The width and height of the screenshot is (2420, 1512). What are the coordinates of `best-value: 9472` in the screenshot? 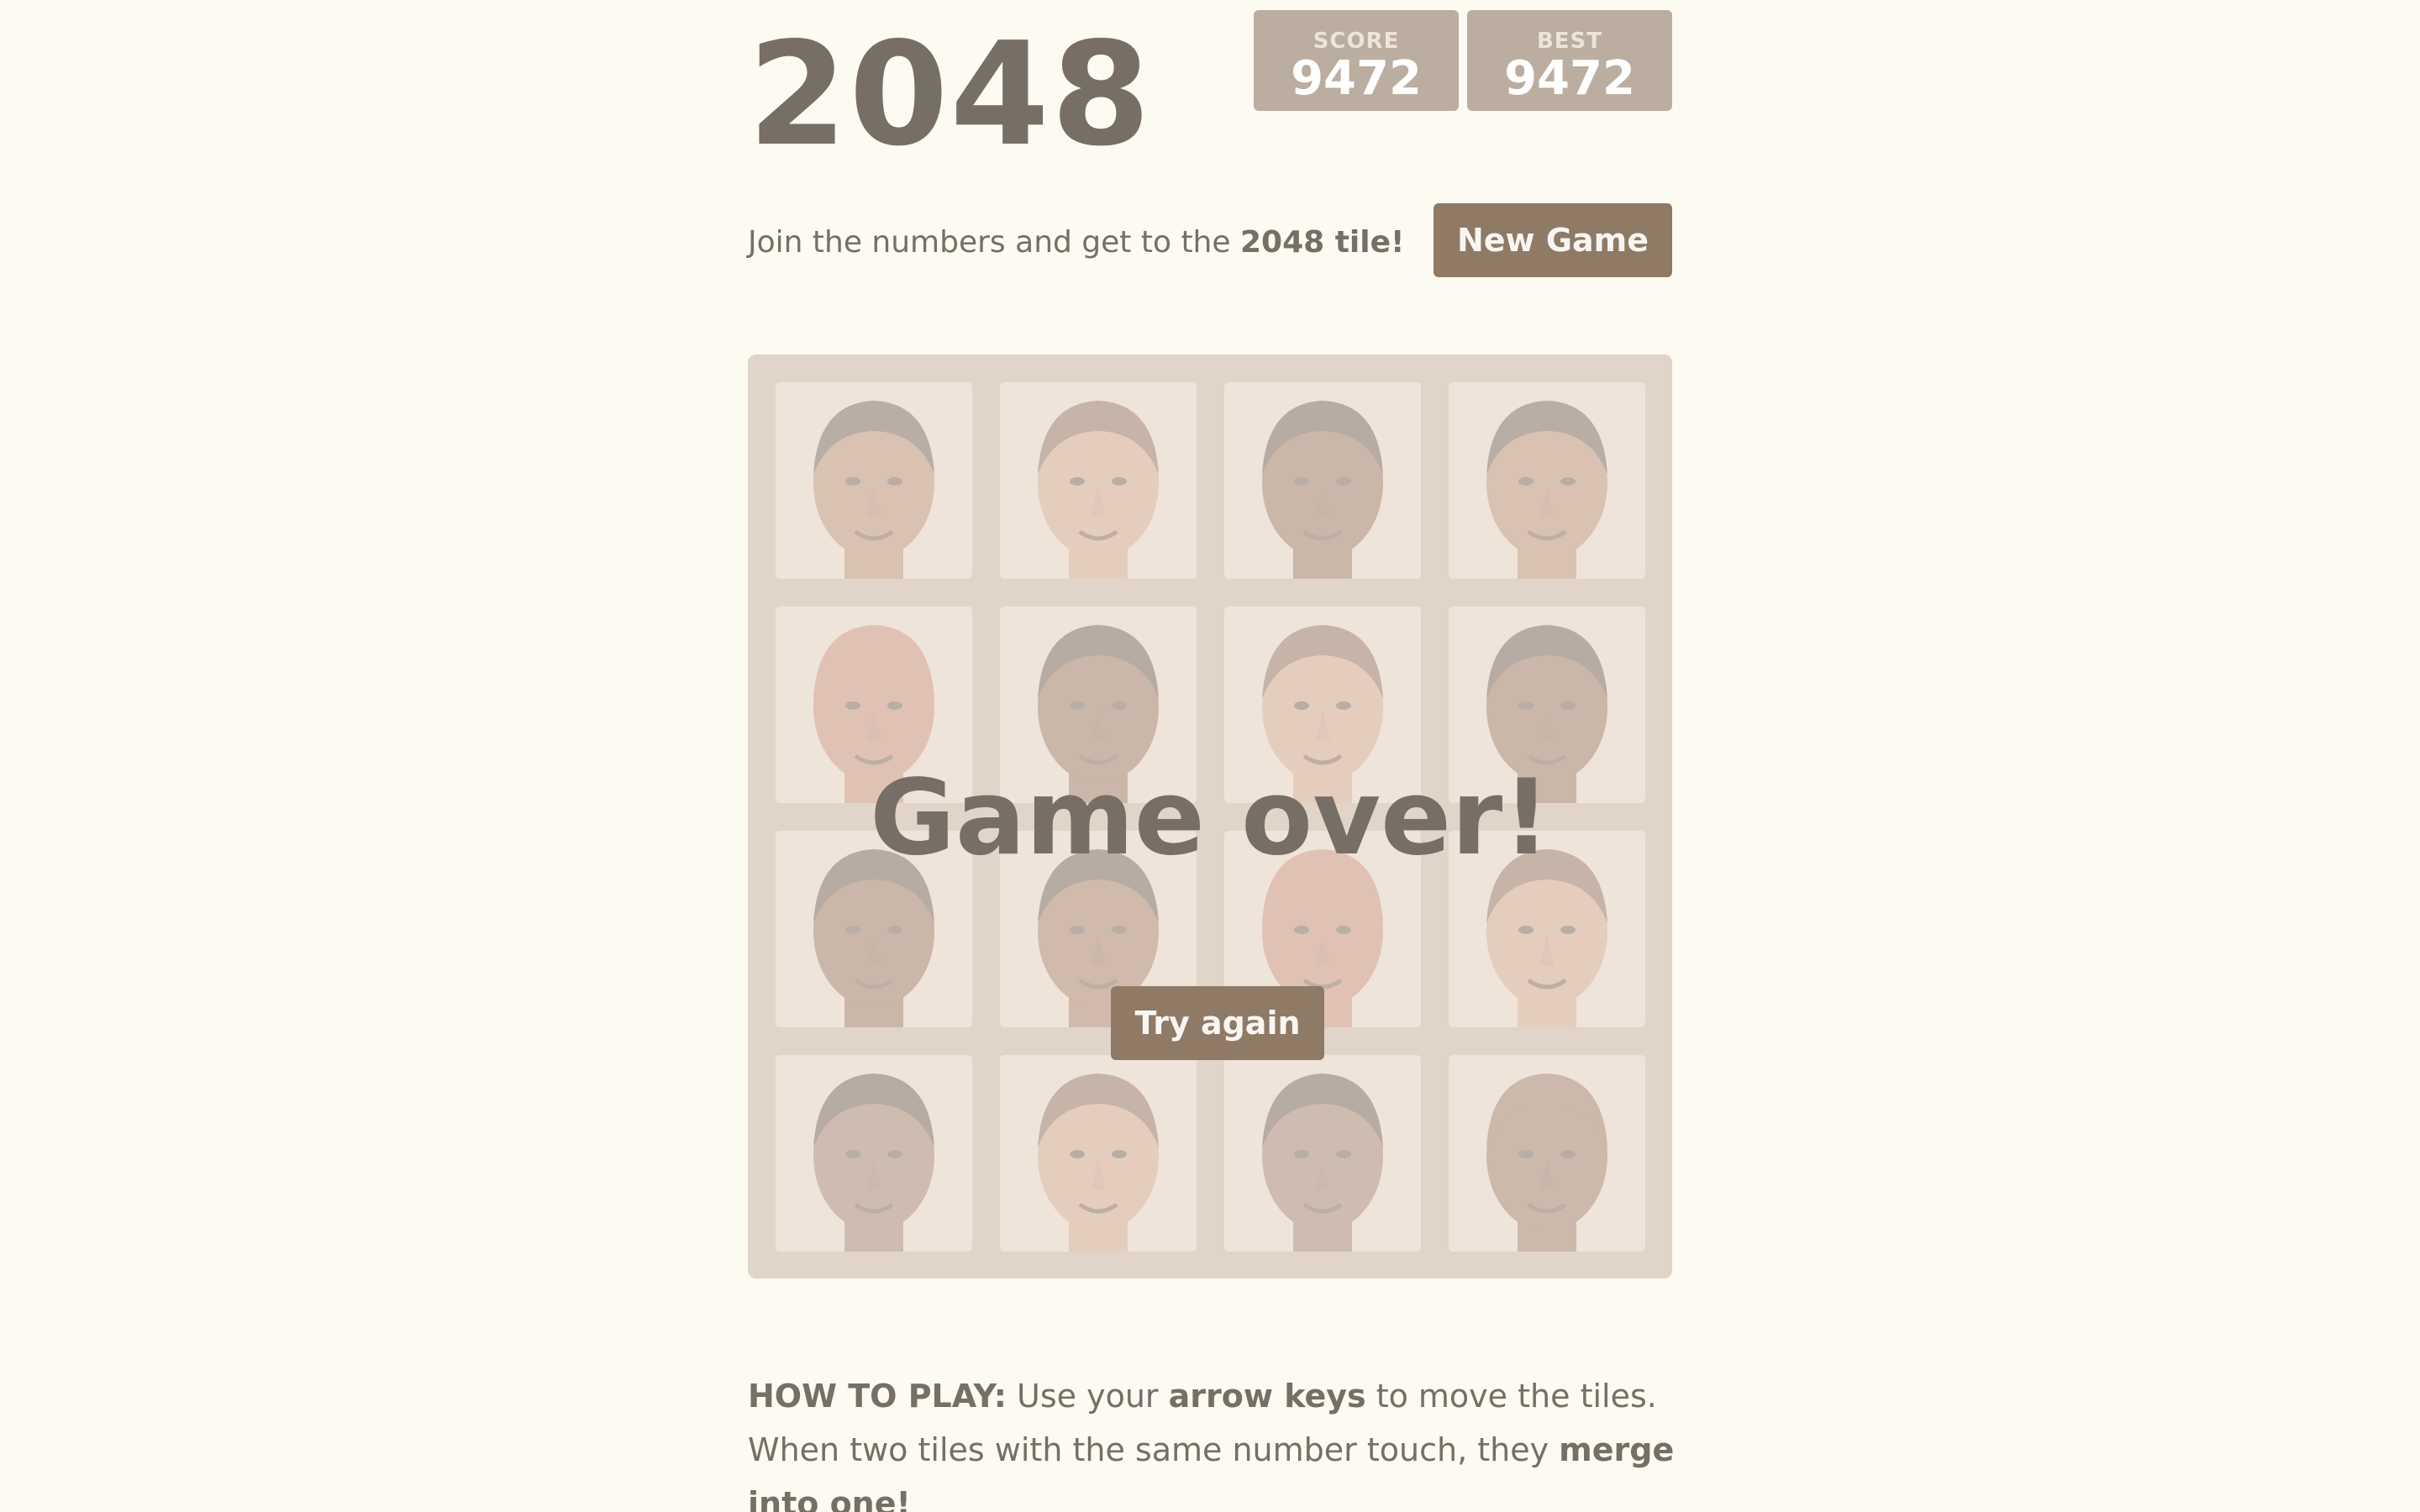 It's located at (1569, 78).